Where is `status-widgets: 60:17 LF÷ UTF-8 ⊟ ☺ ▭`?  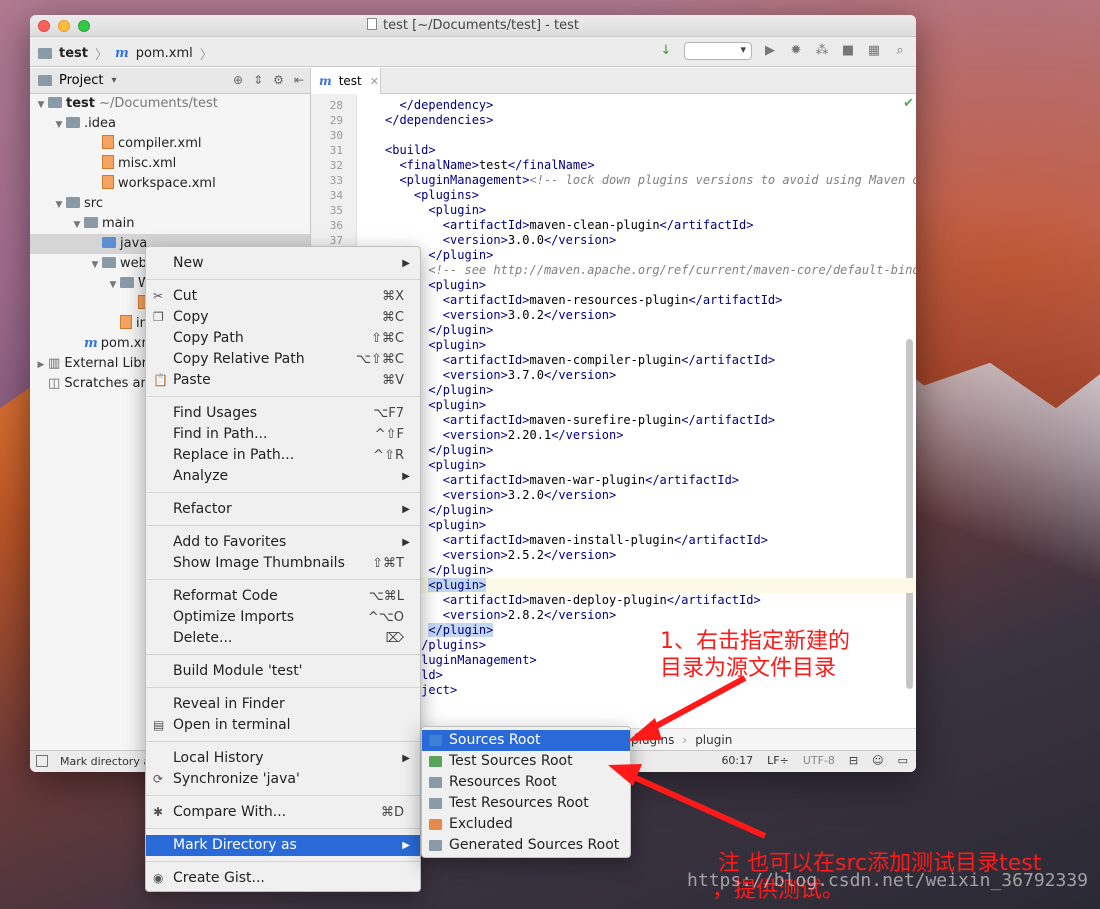 status-widgets: 60:17 LF÷ UTF-8 ⊟ ☺ ▭ is located at coordinates (814, 760).